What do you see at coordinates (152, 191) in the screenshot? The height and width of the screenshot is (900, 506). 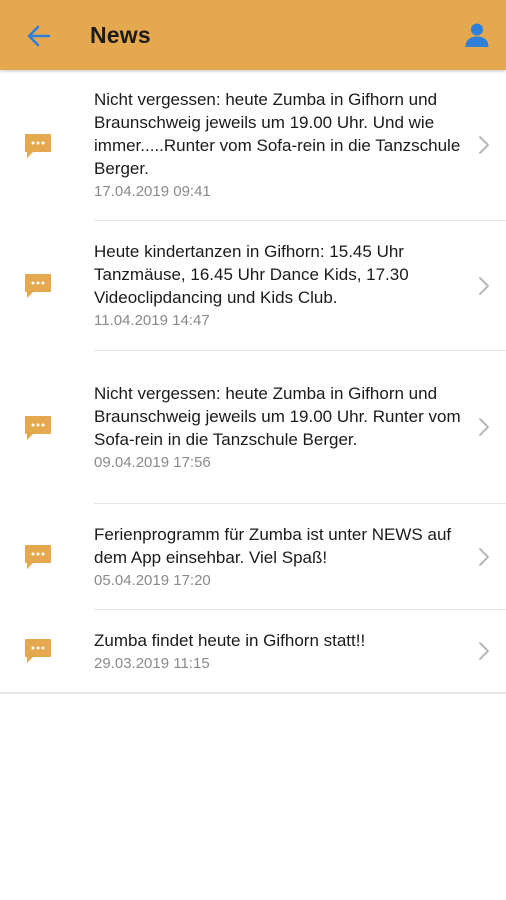 I see `news-date: 17.04.2019 09:41` at bounding box center [152, 191].